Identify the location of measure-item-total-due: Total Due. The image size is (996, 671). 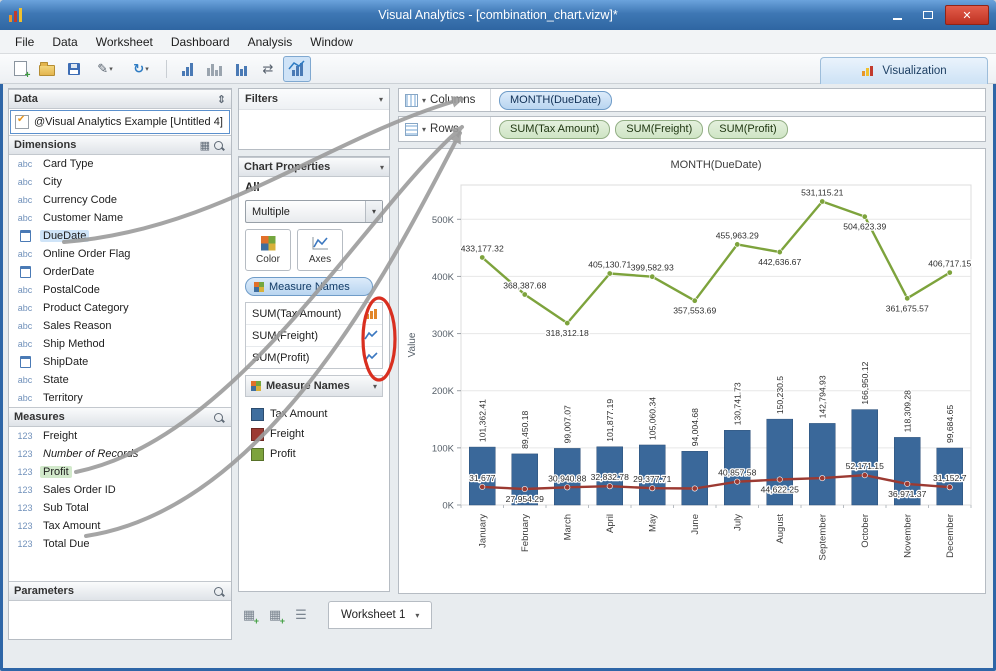
(120, 544).